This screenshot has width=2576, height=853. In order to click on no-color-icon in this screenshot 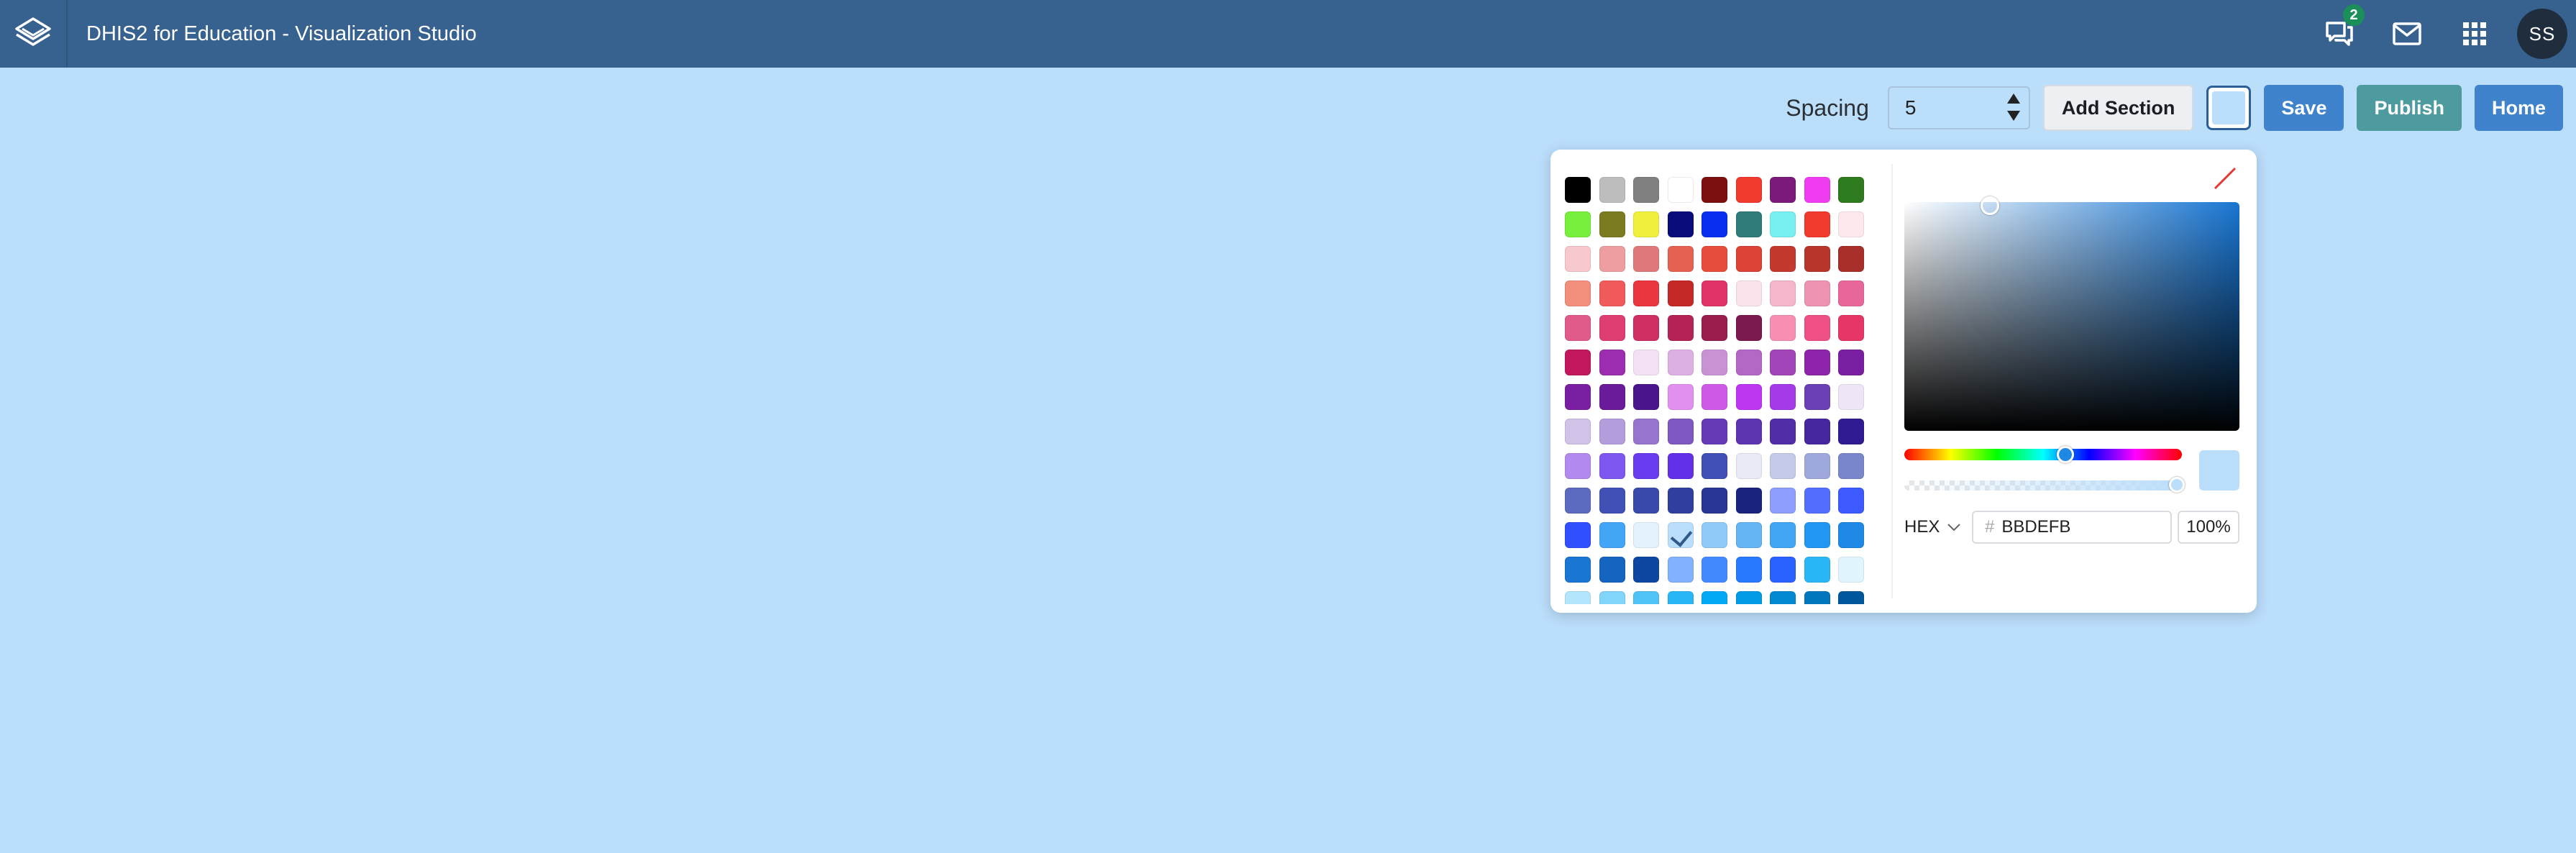, I will do `click(2225, 178)`.